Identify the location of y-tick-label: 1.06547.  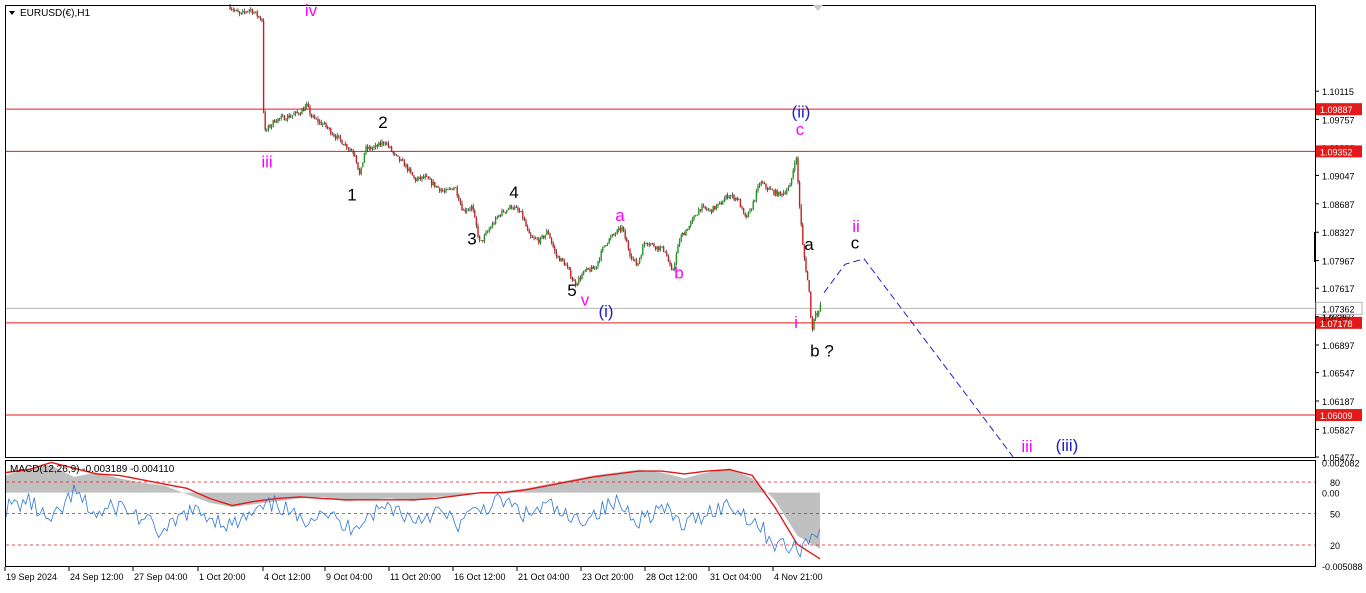
(1338, 374).